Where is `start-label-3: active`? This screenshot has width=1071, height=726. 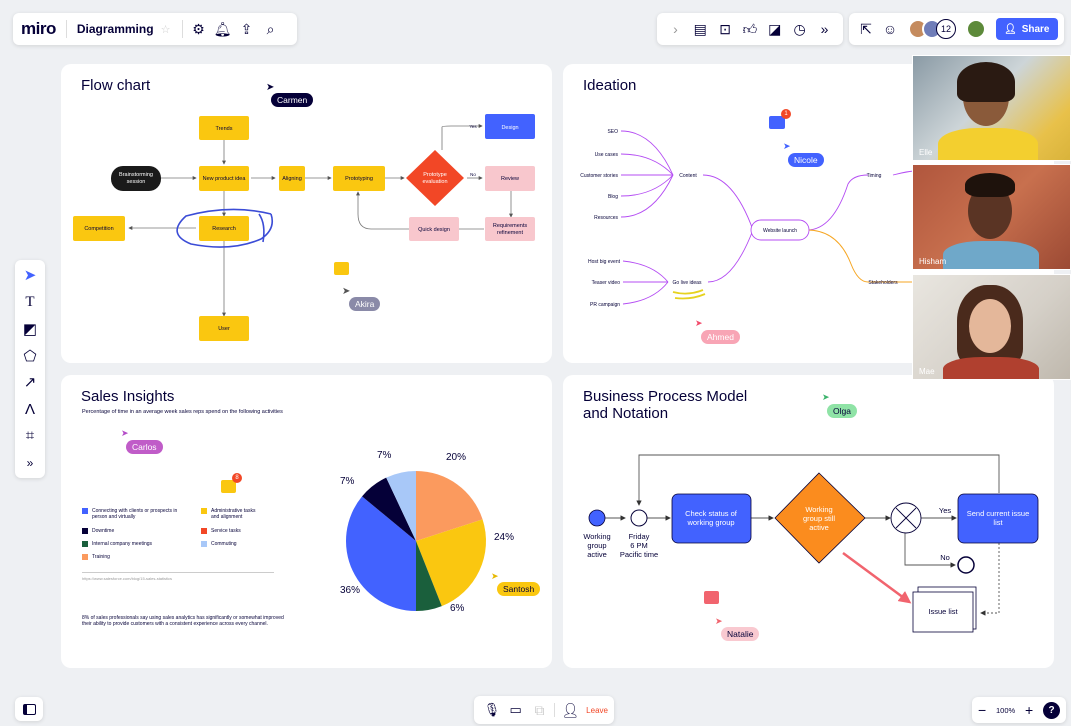
start-label-3: active is located at coordinates (597, 554).